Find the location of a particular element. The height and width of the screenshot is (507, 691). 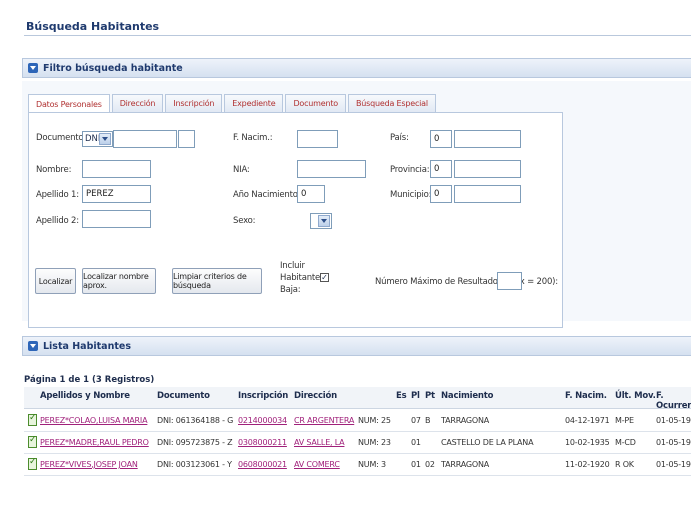

documento-cell: DNI: 061364188 - G is located at coordinates (195, 420).